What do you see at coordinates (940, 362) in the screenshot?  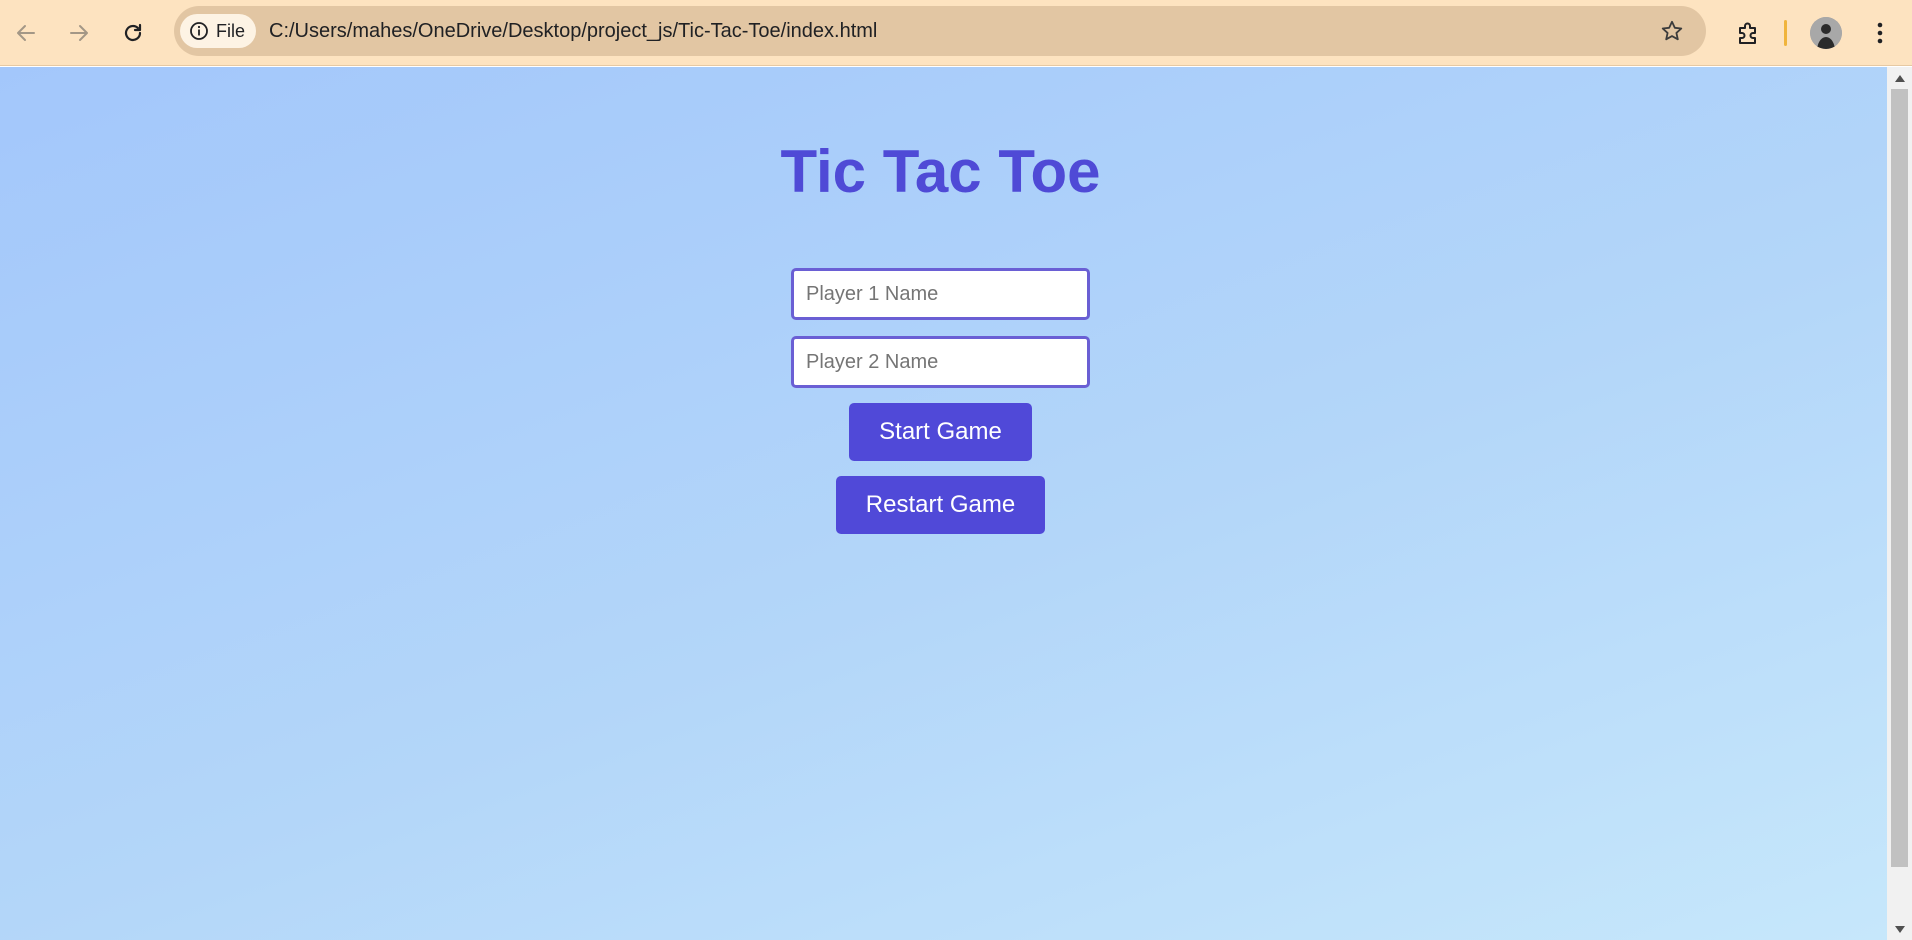 I see `player2-name-input` at bounding box center [940, 362].